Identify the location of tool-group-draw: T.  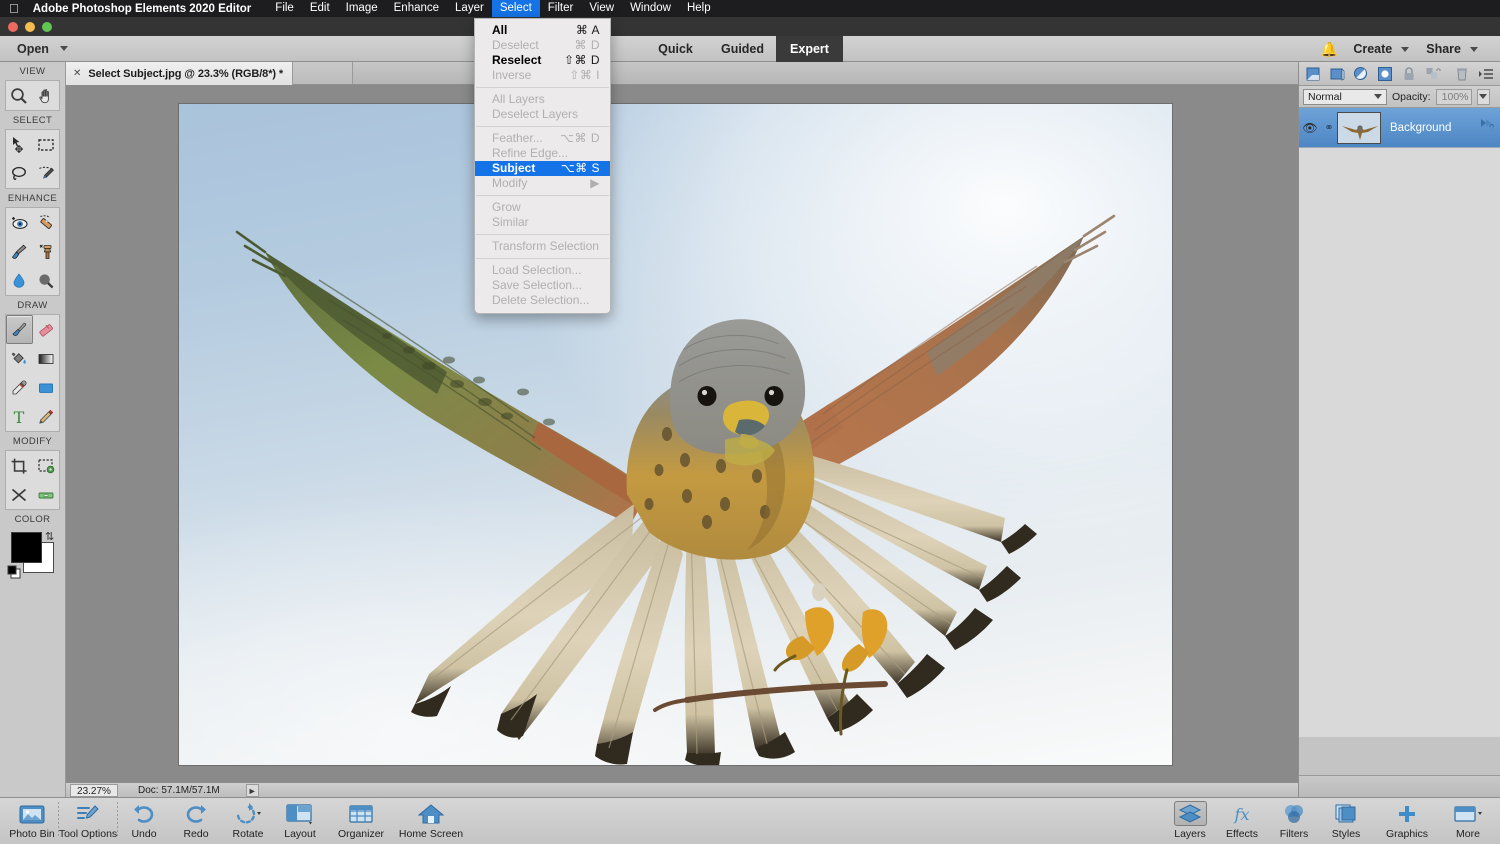
(32, 373).